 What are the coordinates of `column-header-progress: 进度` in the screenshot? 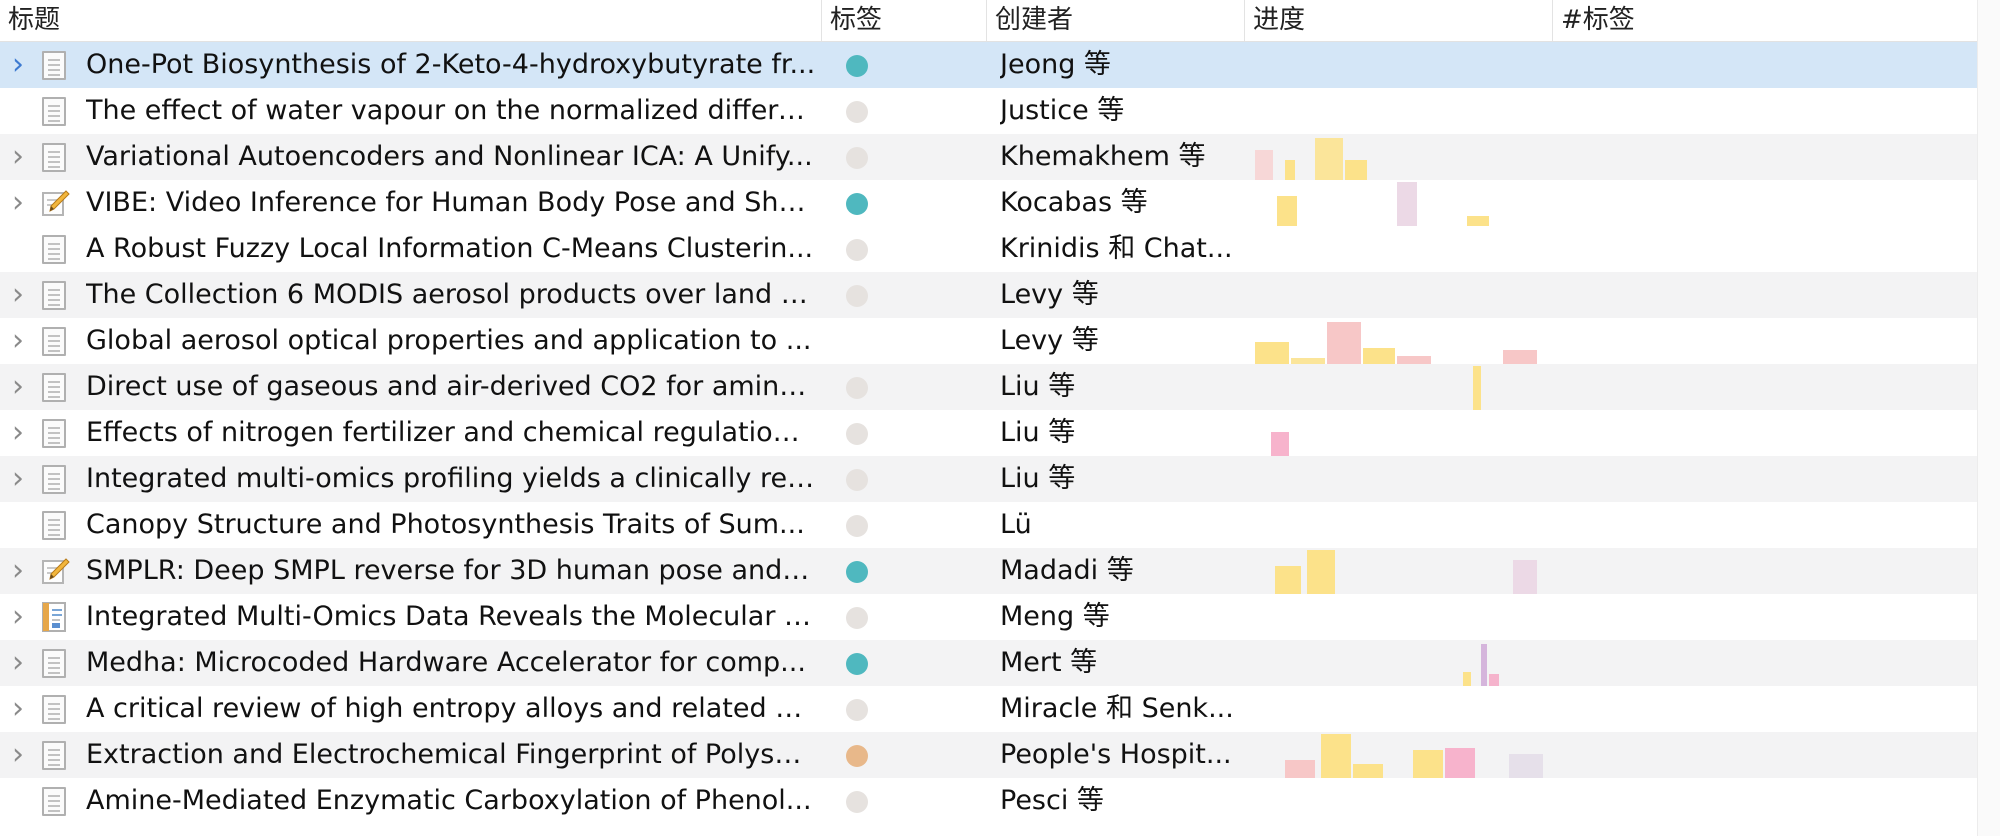 It's located at (1399, 20).